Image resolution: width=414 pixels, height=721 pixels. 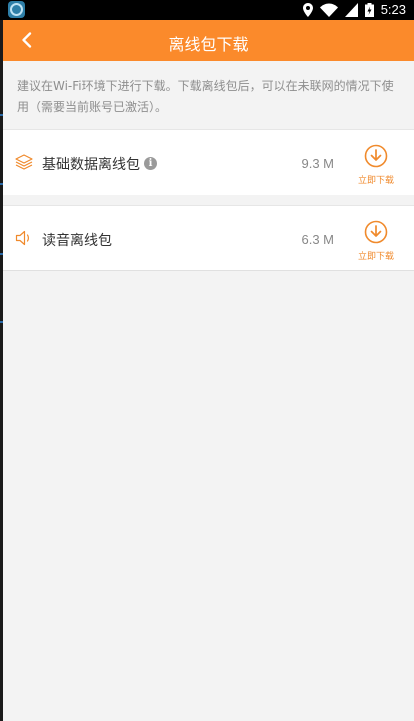 What do you see at coordinates (208, 162) in the screenshot?
I see `package-row-basic-data: 基础数据离线包 i 9.3 M 立即下载` at bounding box center [208, 162].